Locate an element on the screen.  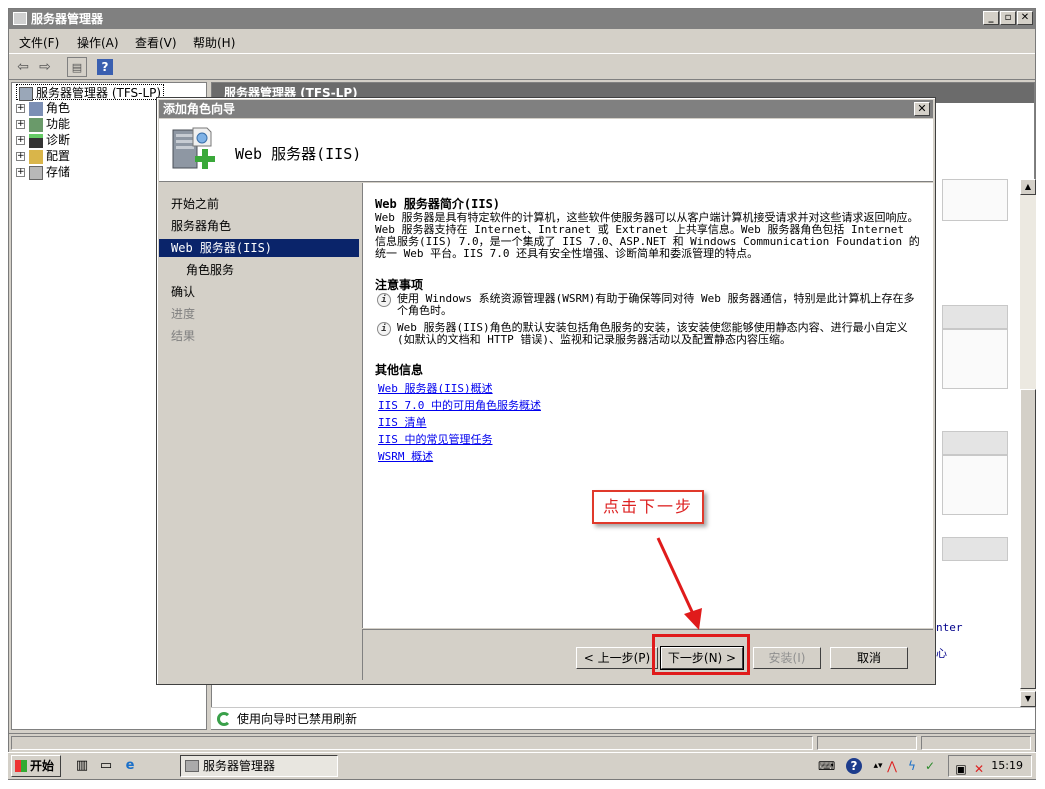
next-button-highlight is located at coordinates (701, 654).